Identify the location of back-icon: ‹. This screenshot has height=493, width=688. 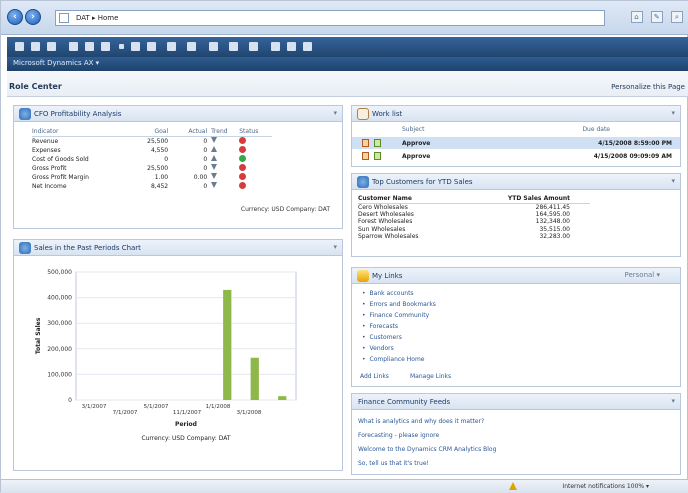
(15, 17).